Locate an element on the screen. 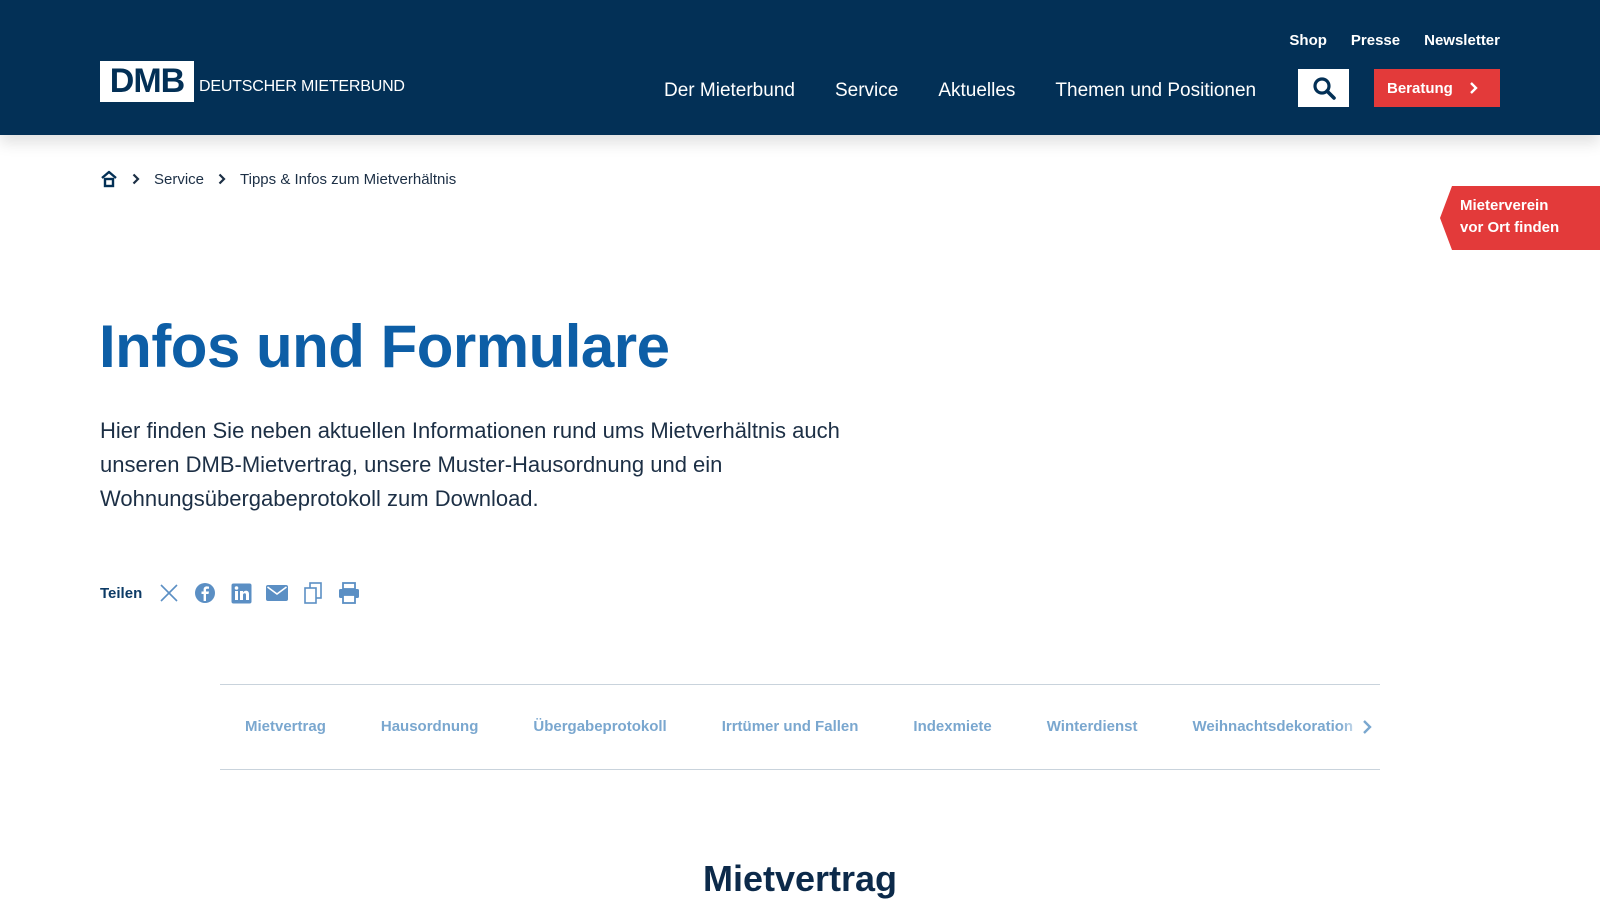 This screenshot has height=900, width=1600. beratung-label: Beratung is located at coordinates (1420, 88).